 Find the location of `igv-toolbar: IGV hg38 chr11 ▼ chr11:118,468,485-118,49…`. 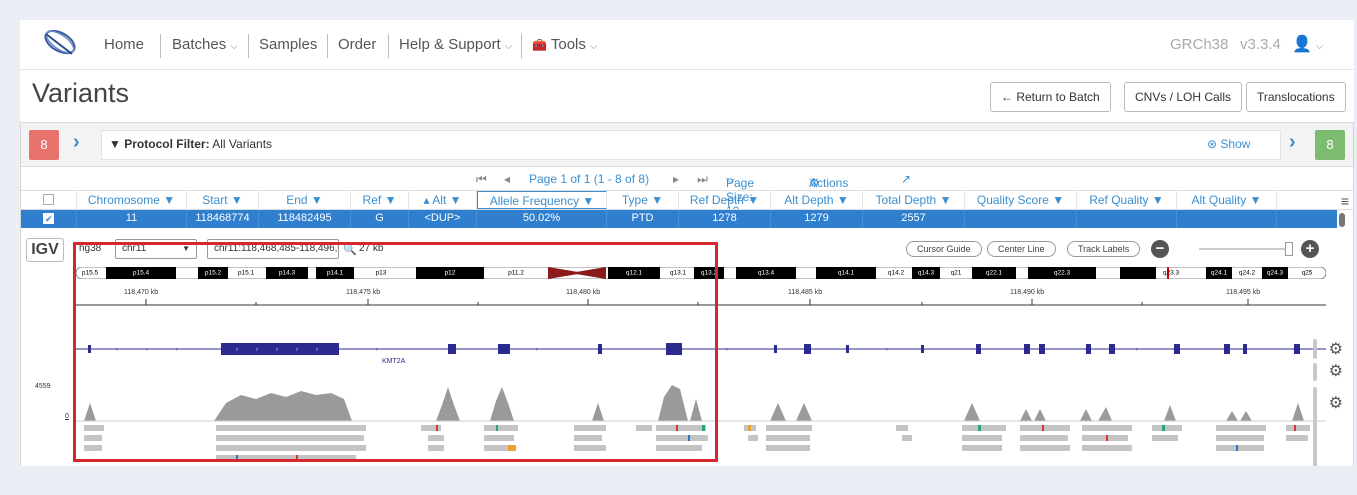

igv-toolbar: IGV hg38 chr11 ▼ chr11:118,468,485-118,49… is located at coordinates (687, 250).